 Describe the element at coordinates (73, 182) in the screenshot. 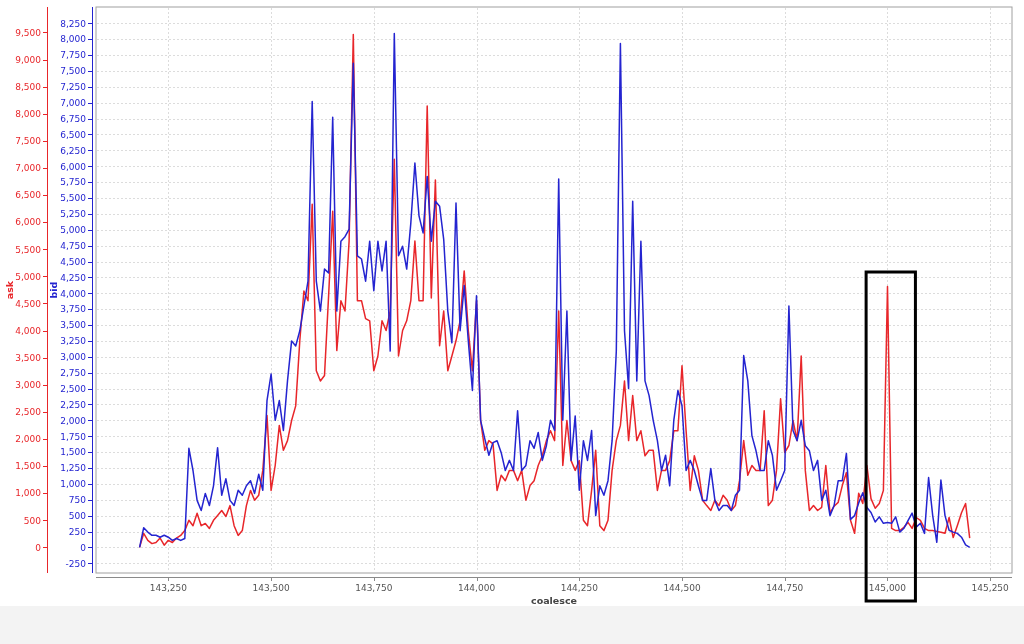

I see `tick-label: 5,750` at that location.